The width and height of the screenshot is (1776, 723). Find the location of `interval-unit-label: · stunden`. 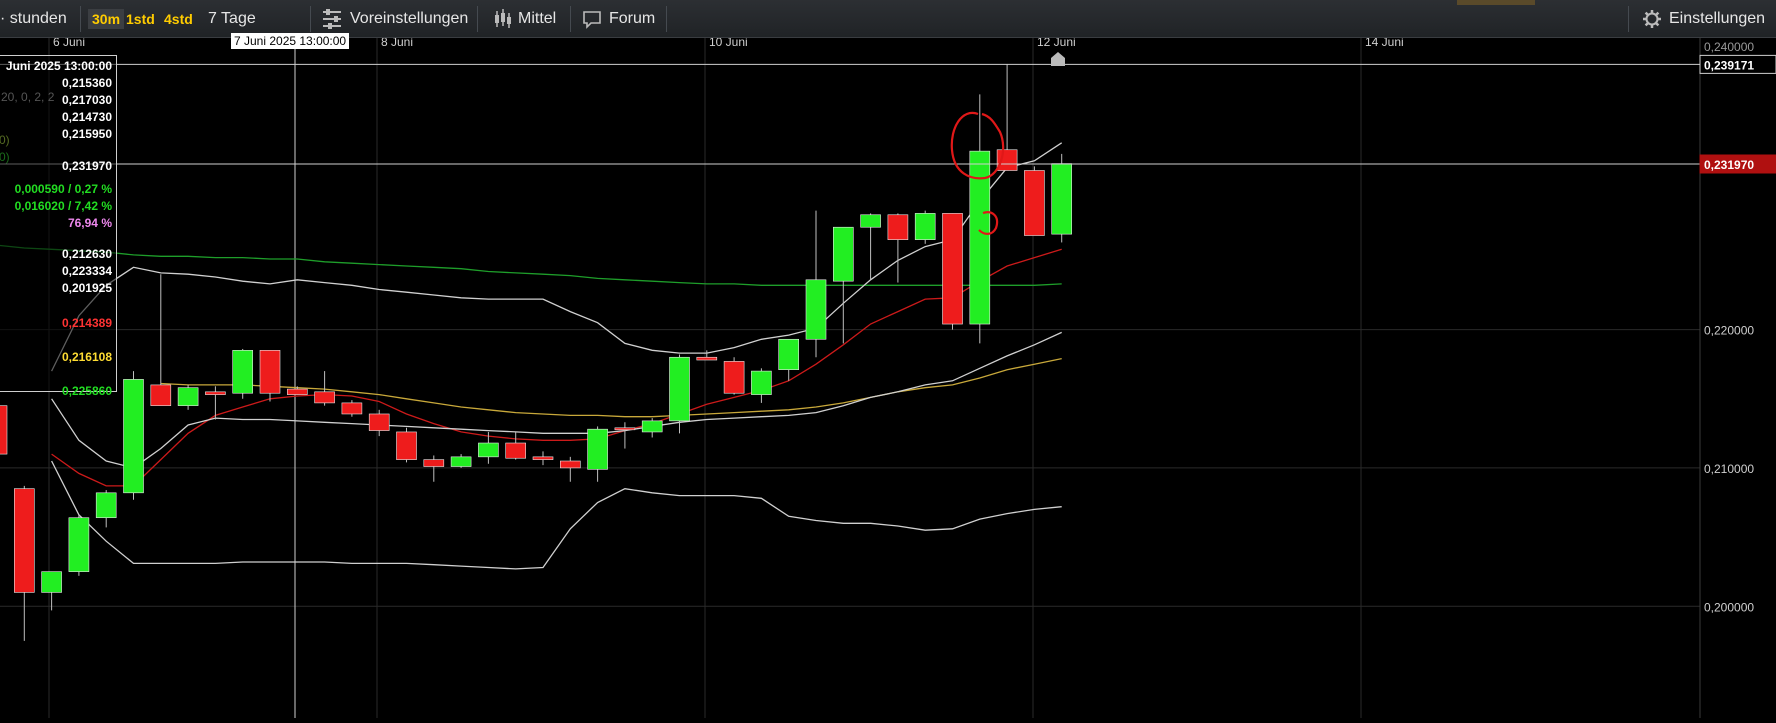

interval-unit-label: · stunden is located at coordinates (33, 18).